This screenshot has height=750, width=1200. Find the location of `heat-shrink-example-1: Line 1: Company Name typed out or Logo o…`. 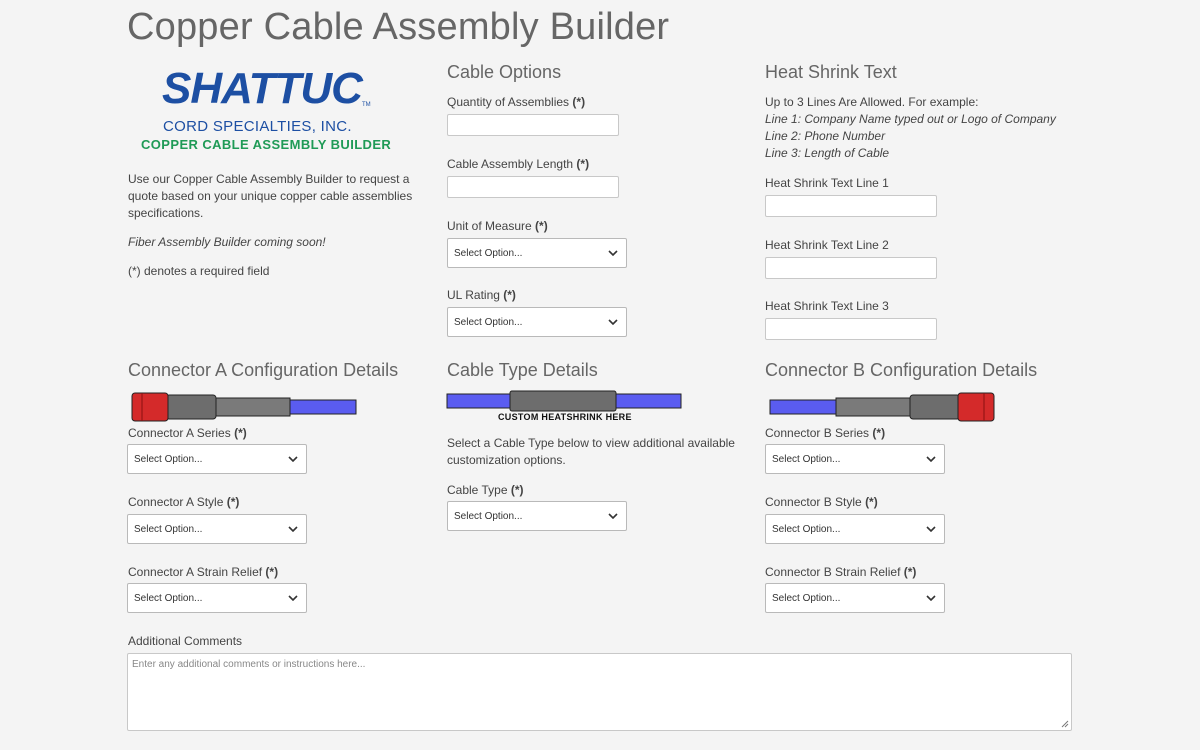

heat-shrink-example-1: Line 1: Company Name typed out or Logo o… is located at coordinates (910, 119).